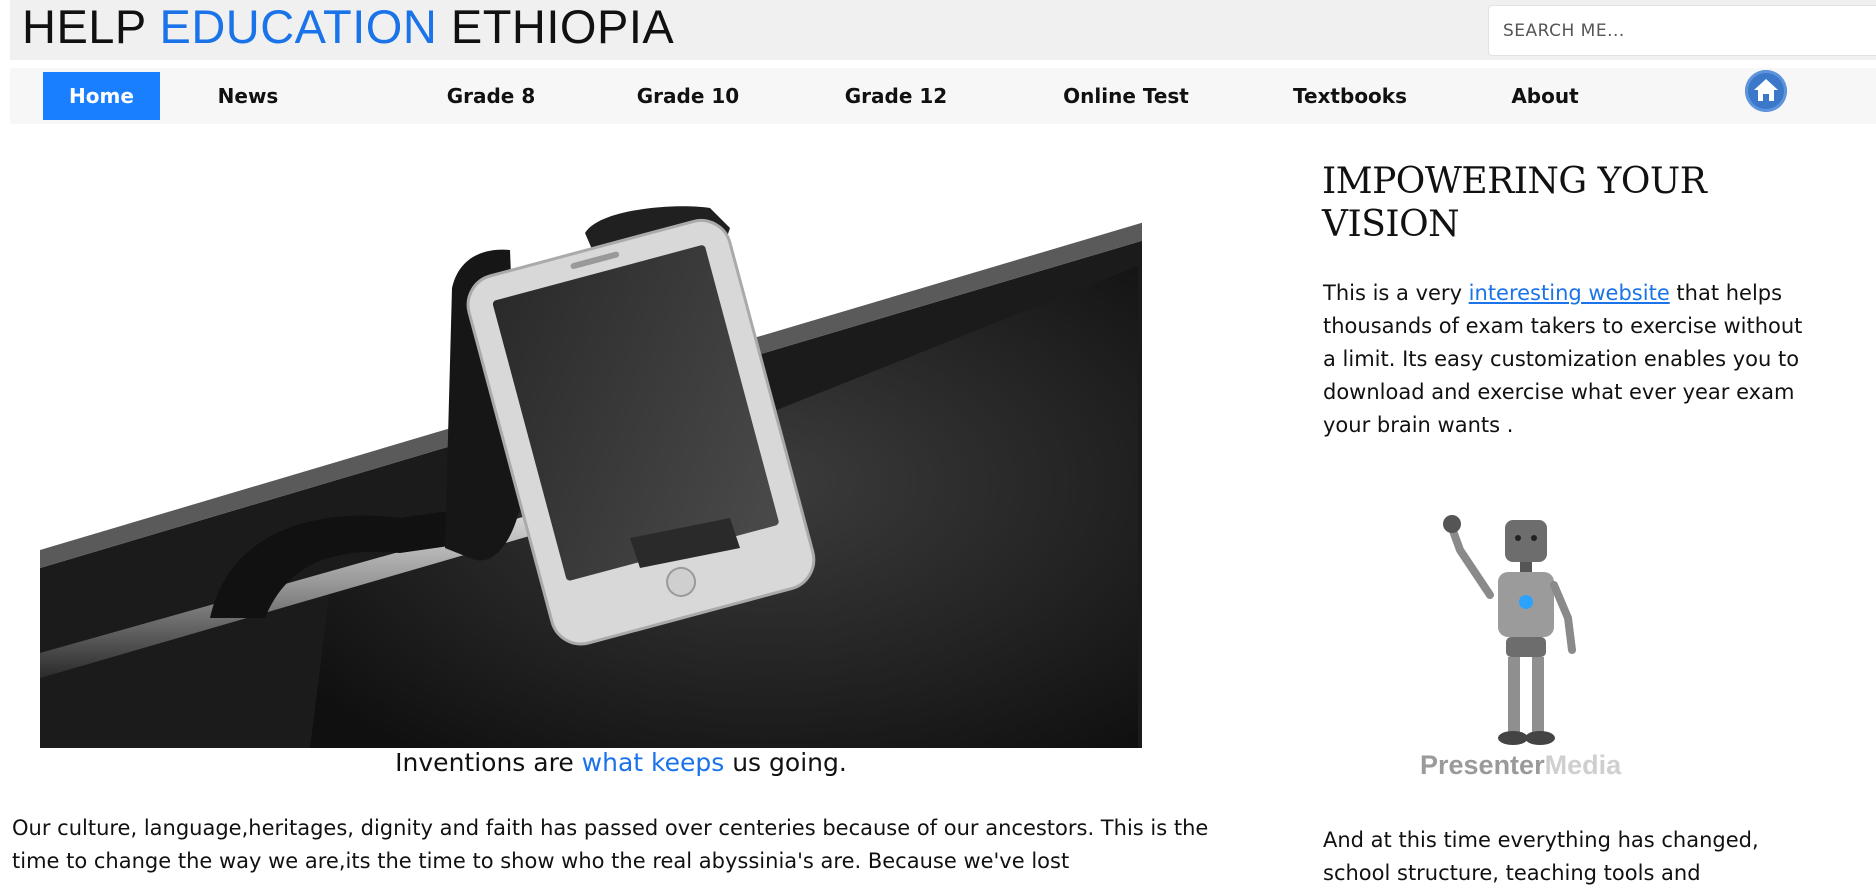 This screenshot has height=890, width=1876. Describe the element at coordinates (688, 96) in the screenshot. I see `nav-item-grade-10: Grade 10` at that location.